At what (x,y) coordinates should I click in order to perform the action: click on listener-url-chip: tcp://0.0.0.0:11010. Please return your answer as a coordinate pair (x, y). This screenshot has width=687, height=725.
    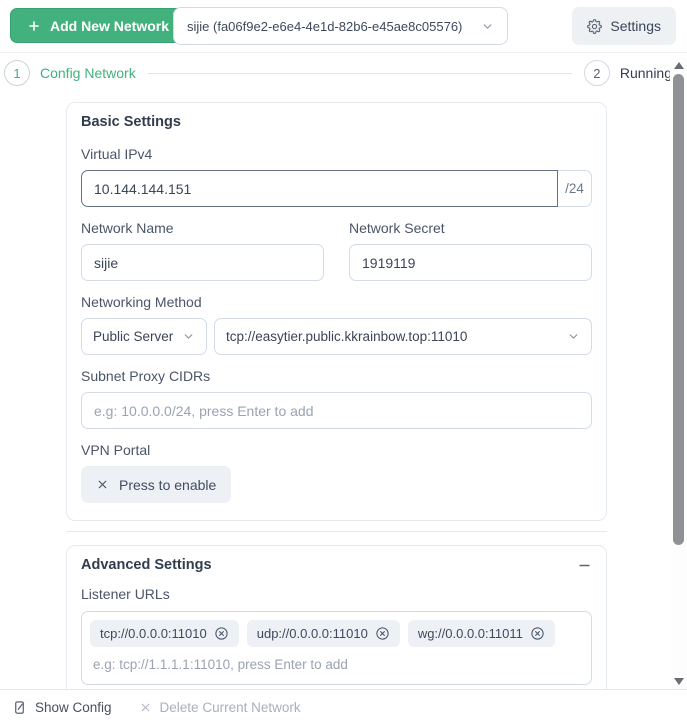
    Looking at the image, I should click on (164, 633).